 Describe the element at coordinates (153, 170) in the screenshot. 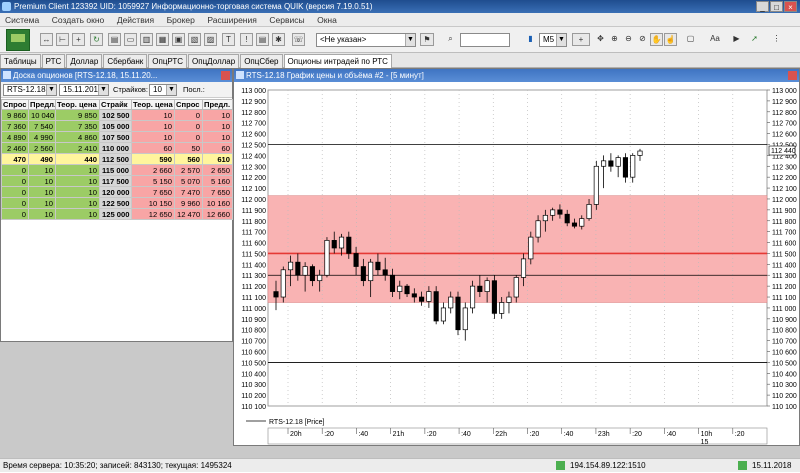

I see `table-cell: 2 660` at that location.